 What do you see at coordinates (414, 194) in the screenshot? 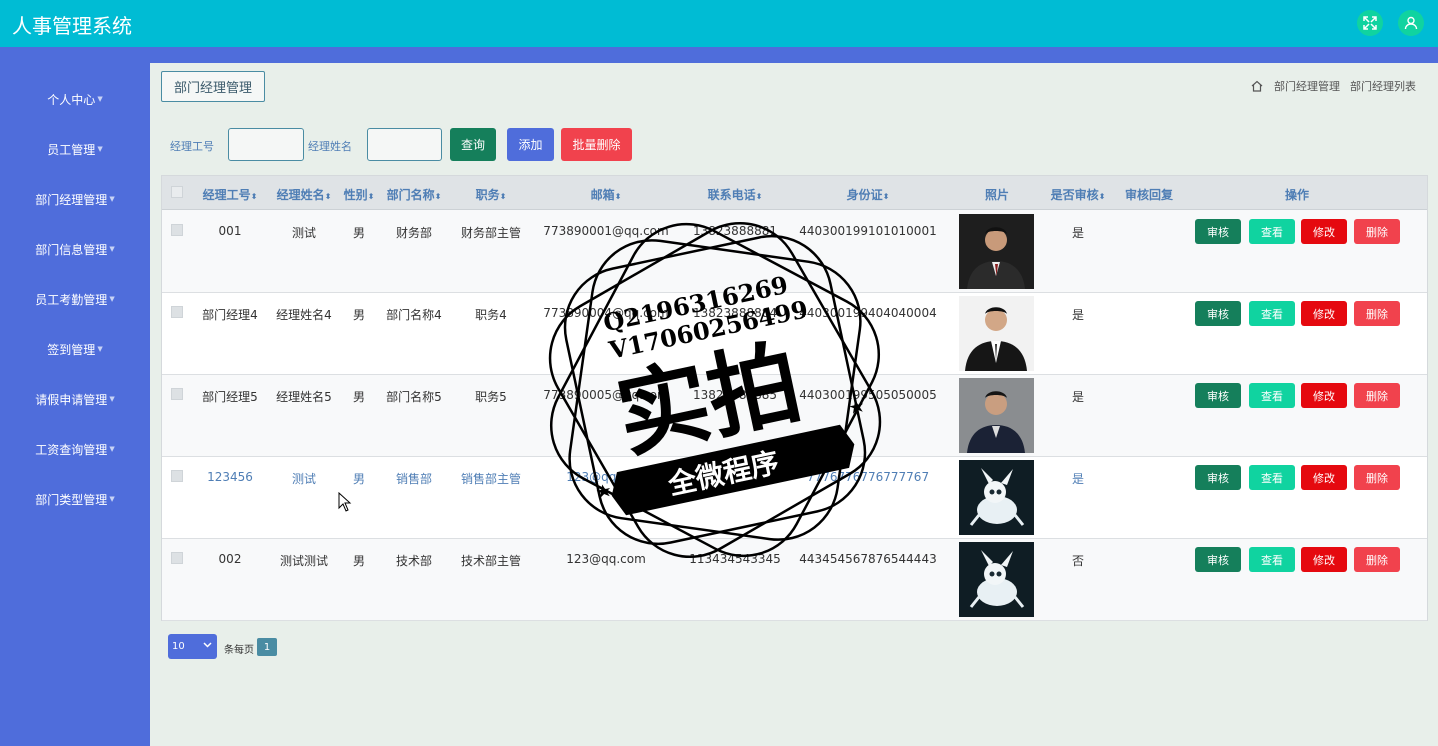
I see `column-header: 部门名称⬍` at bounding box center [414, 194].